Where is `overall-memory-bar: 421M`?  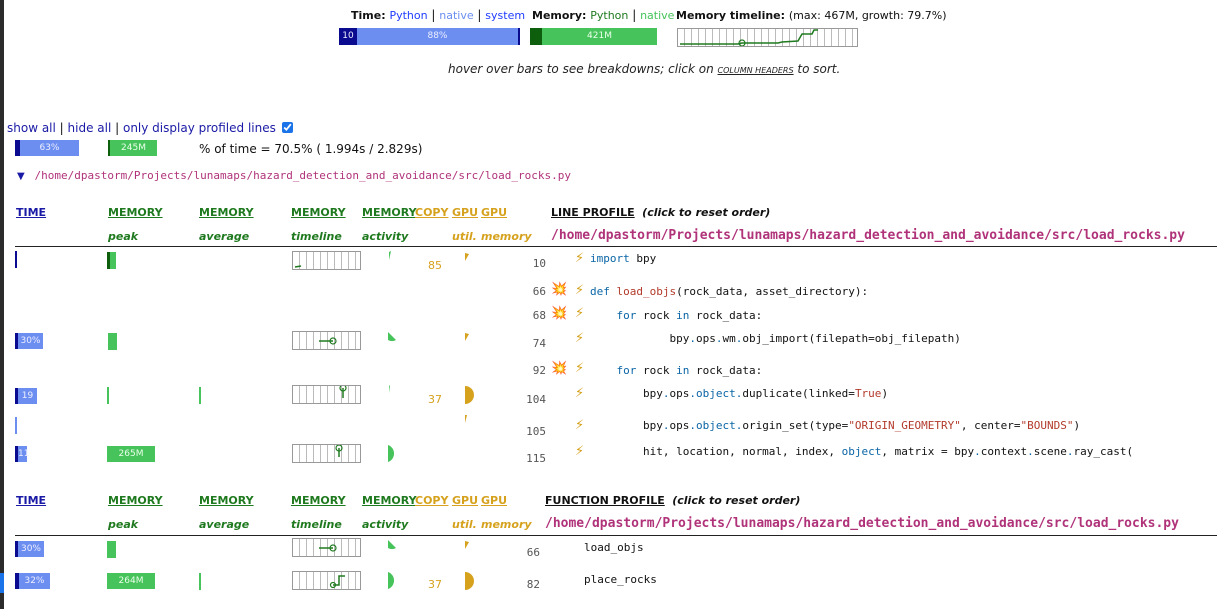 overall-memory-bar: 421M is located at coordinates (593, 36).